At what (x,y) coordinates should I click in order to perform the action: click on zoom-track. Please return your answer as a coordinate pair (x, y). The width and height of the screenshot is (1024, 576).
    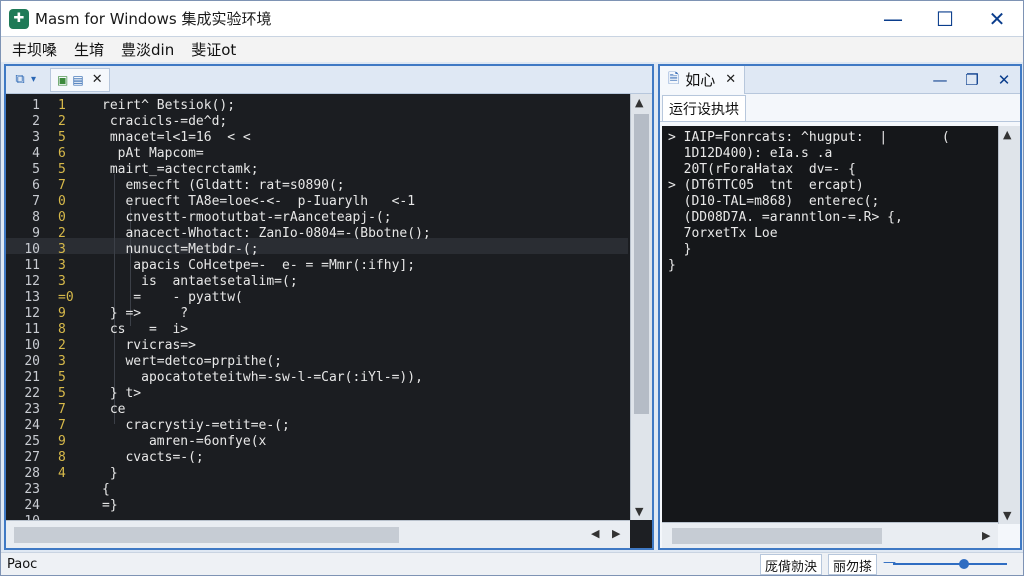
    Looking at the image, I should click on (950, 564).